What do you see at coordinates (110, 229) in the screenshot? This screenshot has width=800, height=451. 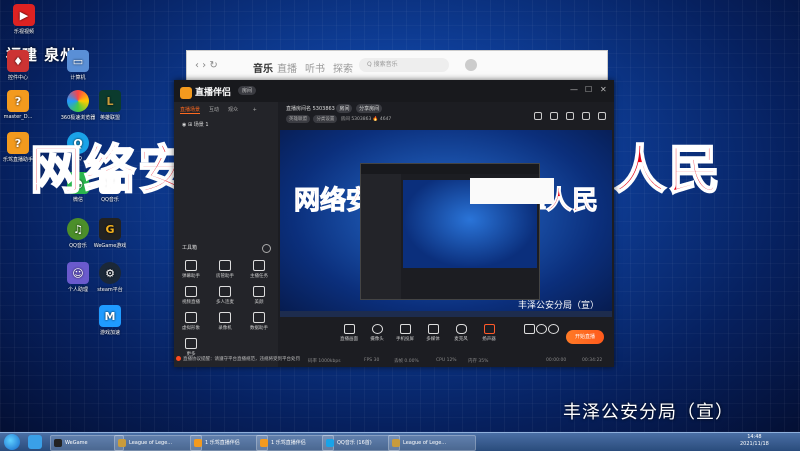 I see `wegame-icon: G` at bounding box center [110, 229].